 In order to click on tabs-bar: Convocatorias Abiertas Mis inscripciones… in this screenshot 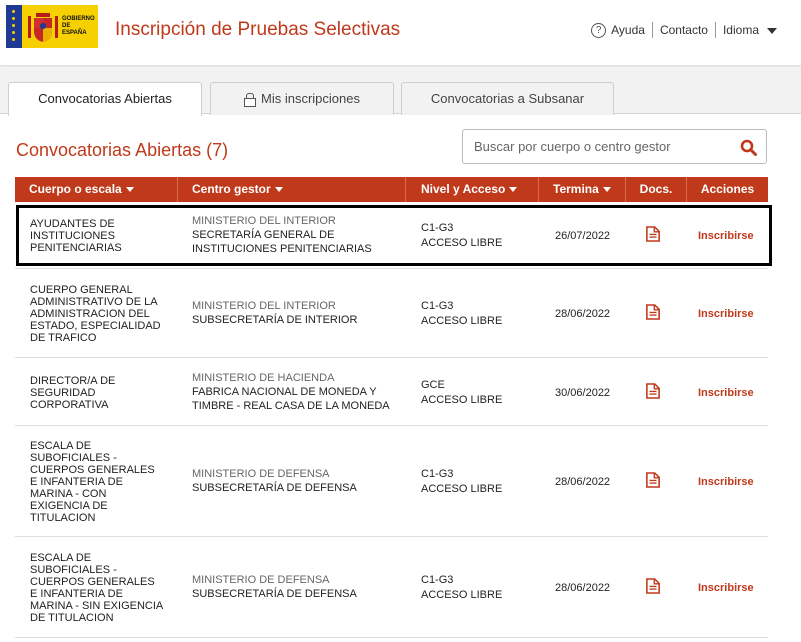, I will do `click(400, 91)`.